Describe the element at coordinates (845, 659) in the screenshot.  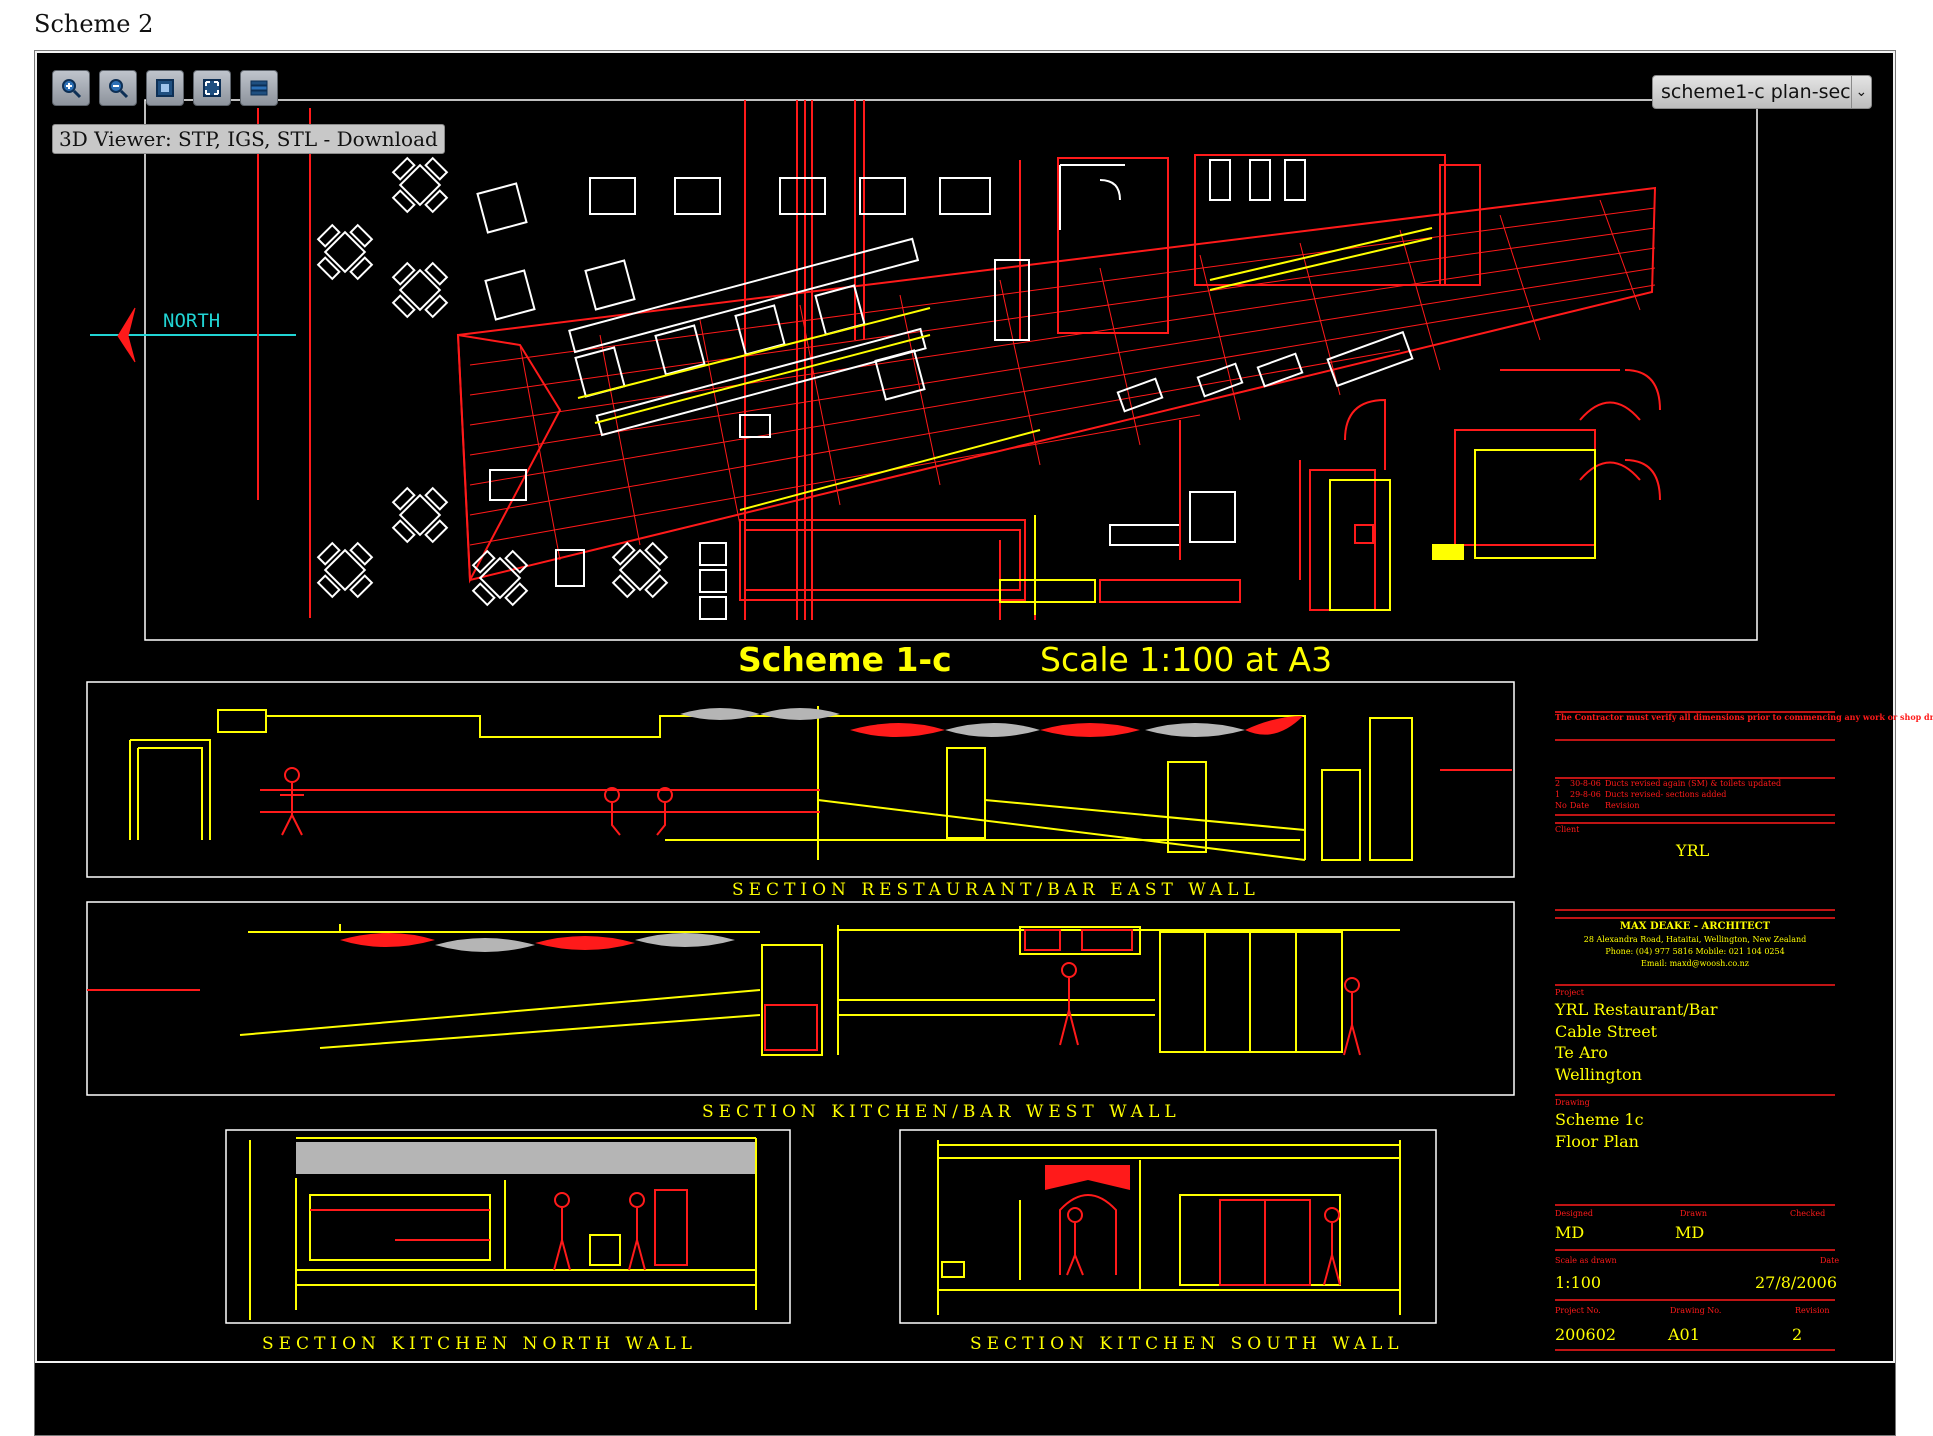
I see `plan-title: Scheme 1-c` at that location.